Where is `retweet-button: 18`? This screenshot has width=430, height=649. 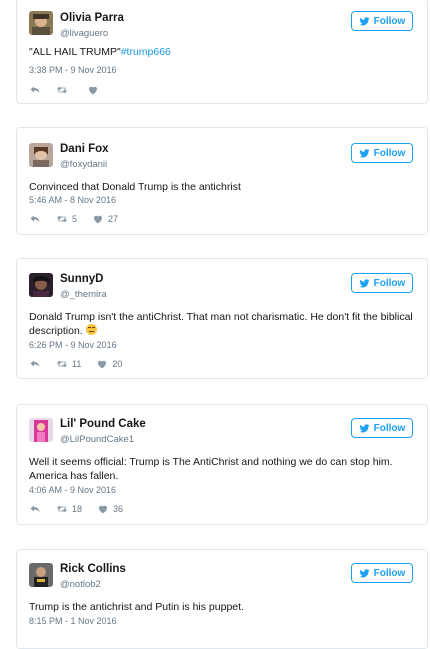
retweet-button: 18 is located at coordinates (69, 509).